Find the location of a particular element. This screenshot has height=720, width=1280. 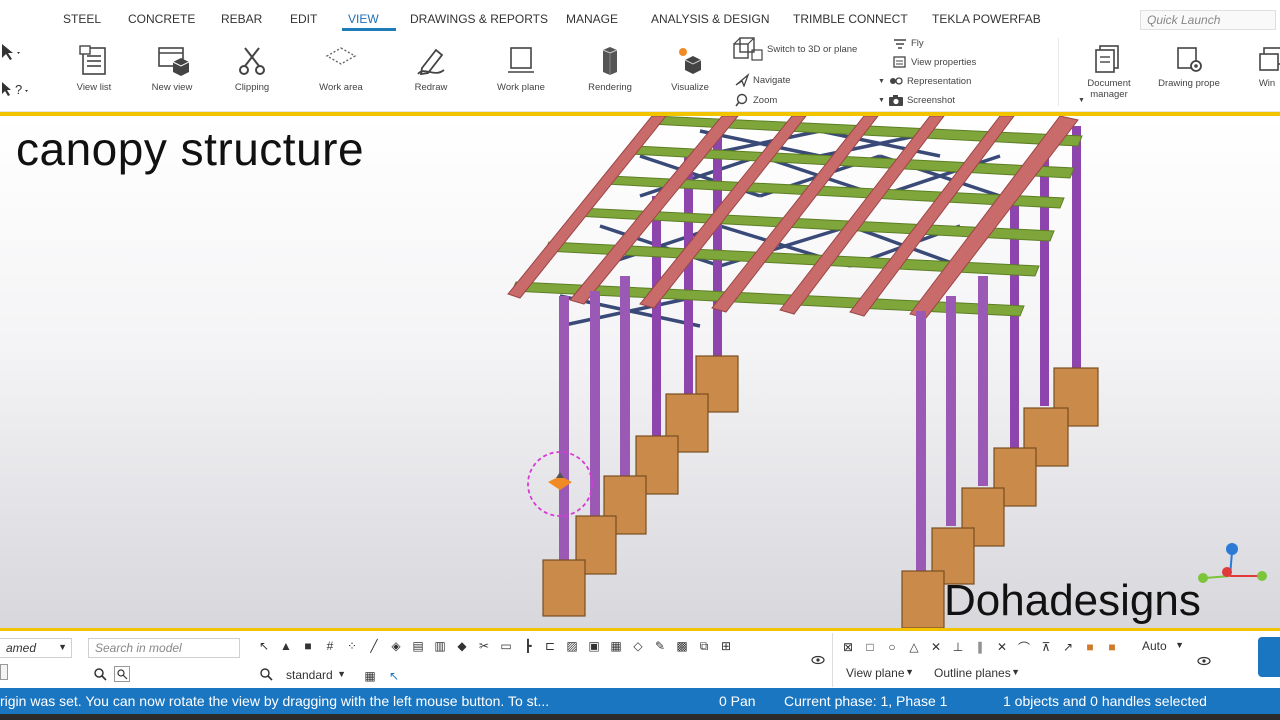

fly-button: Fly is located at coordinates (908, 43).